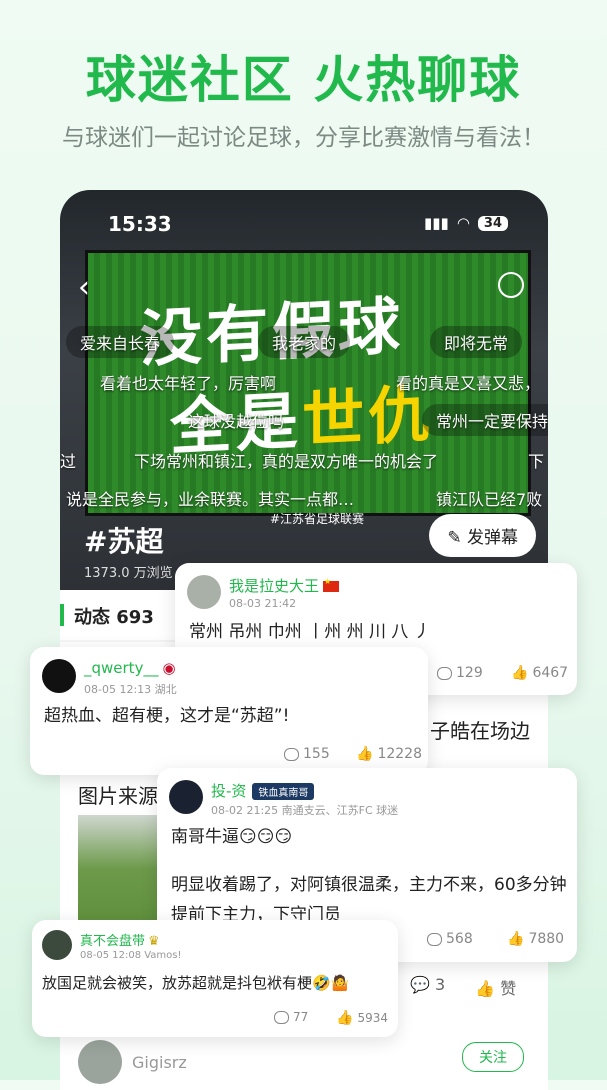 The height and width of the screenshot is (1090, 607). I want to click on status-icons: ▮▮▮ ◠ 34, so click(466, 223).